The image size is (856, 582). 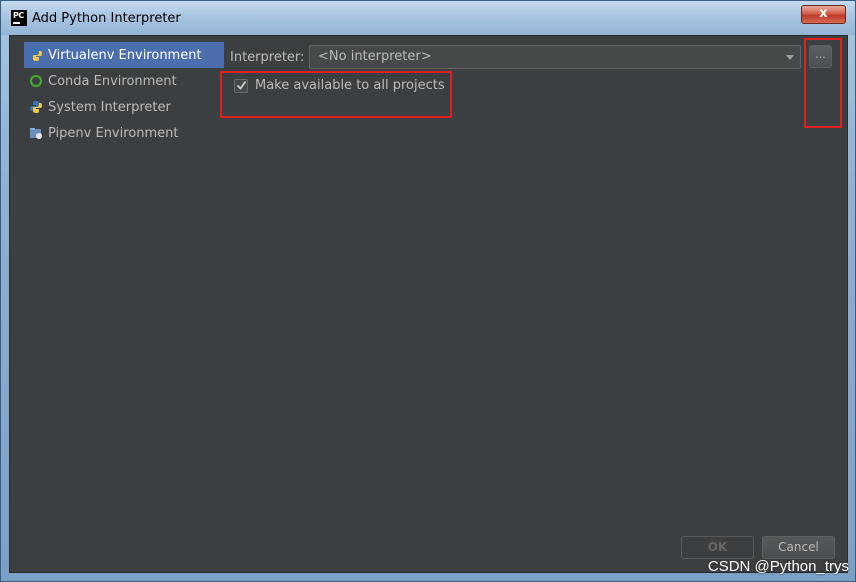 I want to click on pycharm-app-icon: PC, so click(x=19, y=18).